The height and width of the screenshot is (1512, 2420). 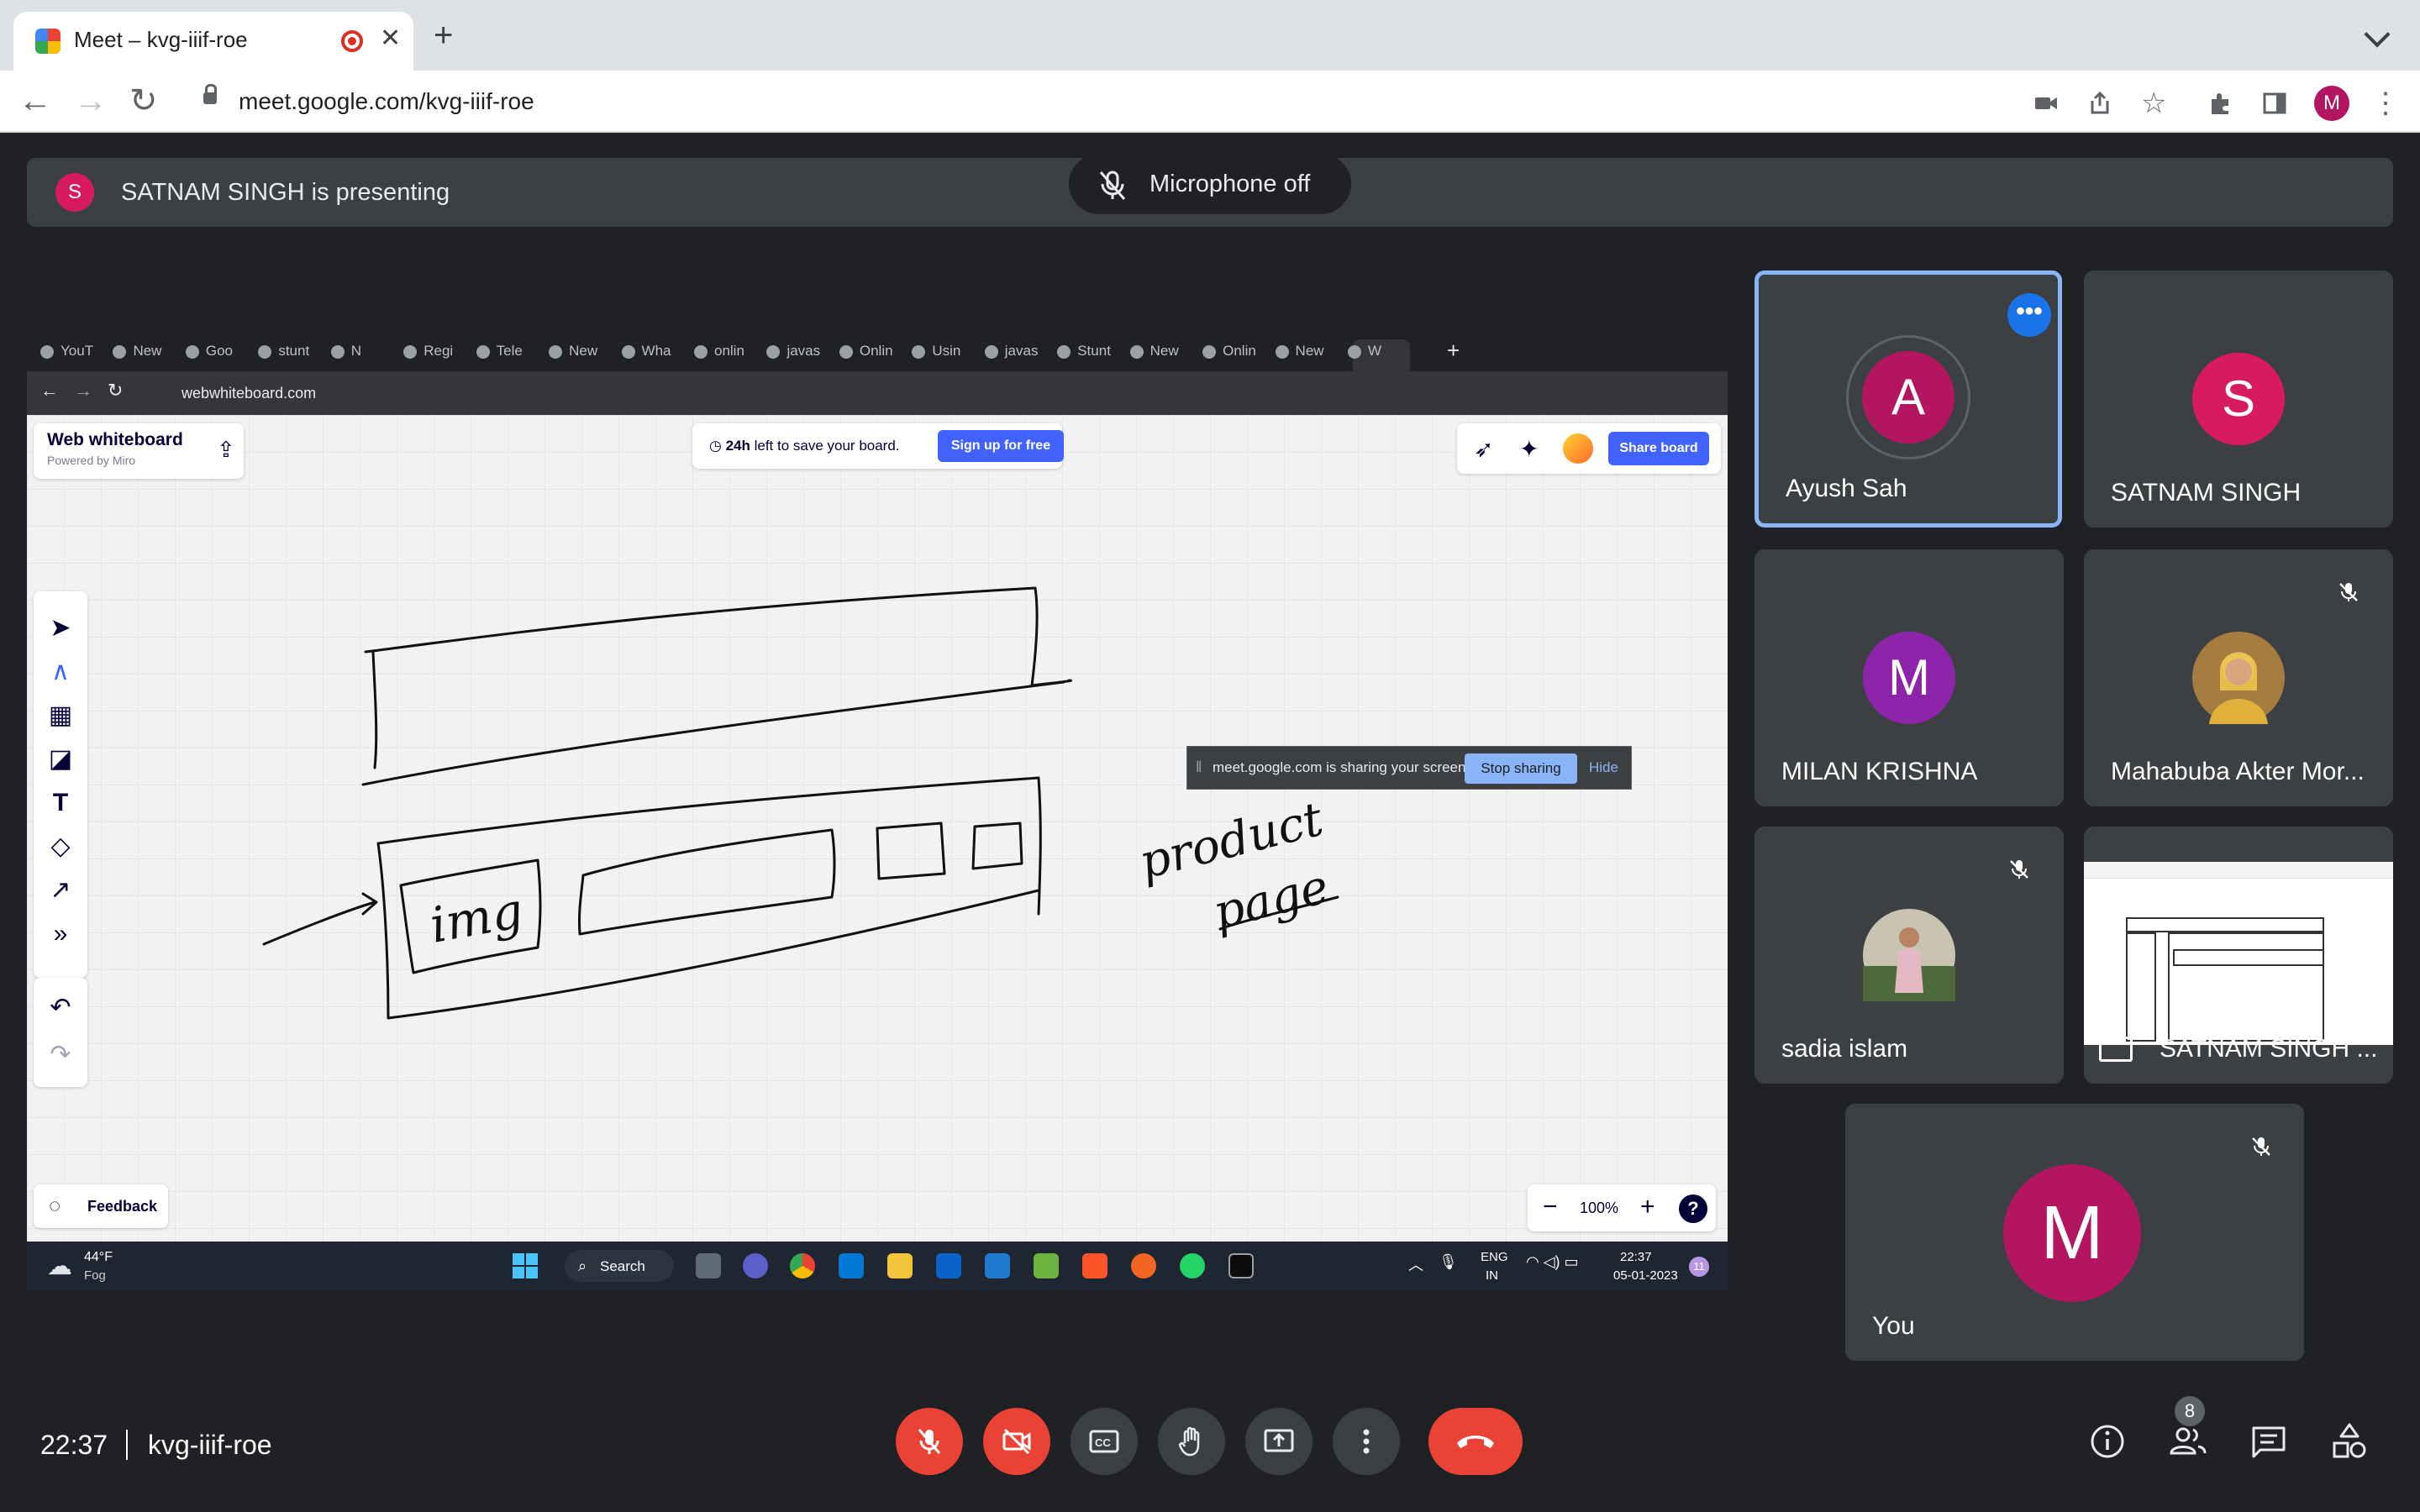 I want to click on store-app-icon, so click(x=997, y=1265).